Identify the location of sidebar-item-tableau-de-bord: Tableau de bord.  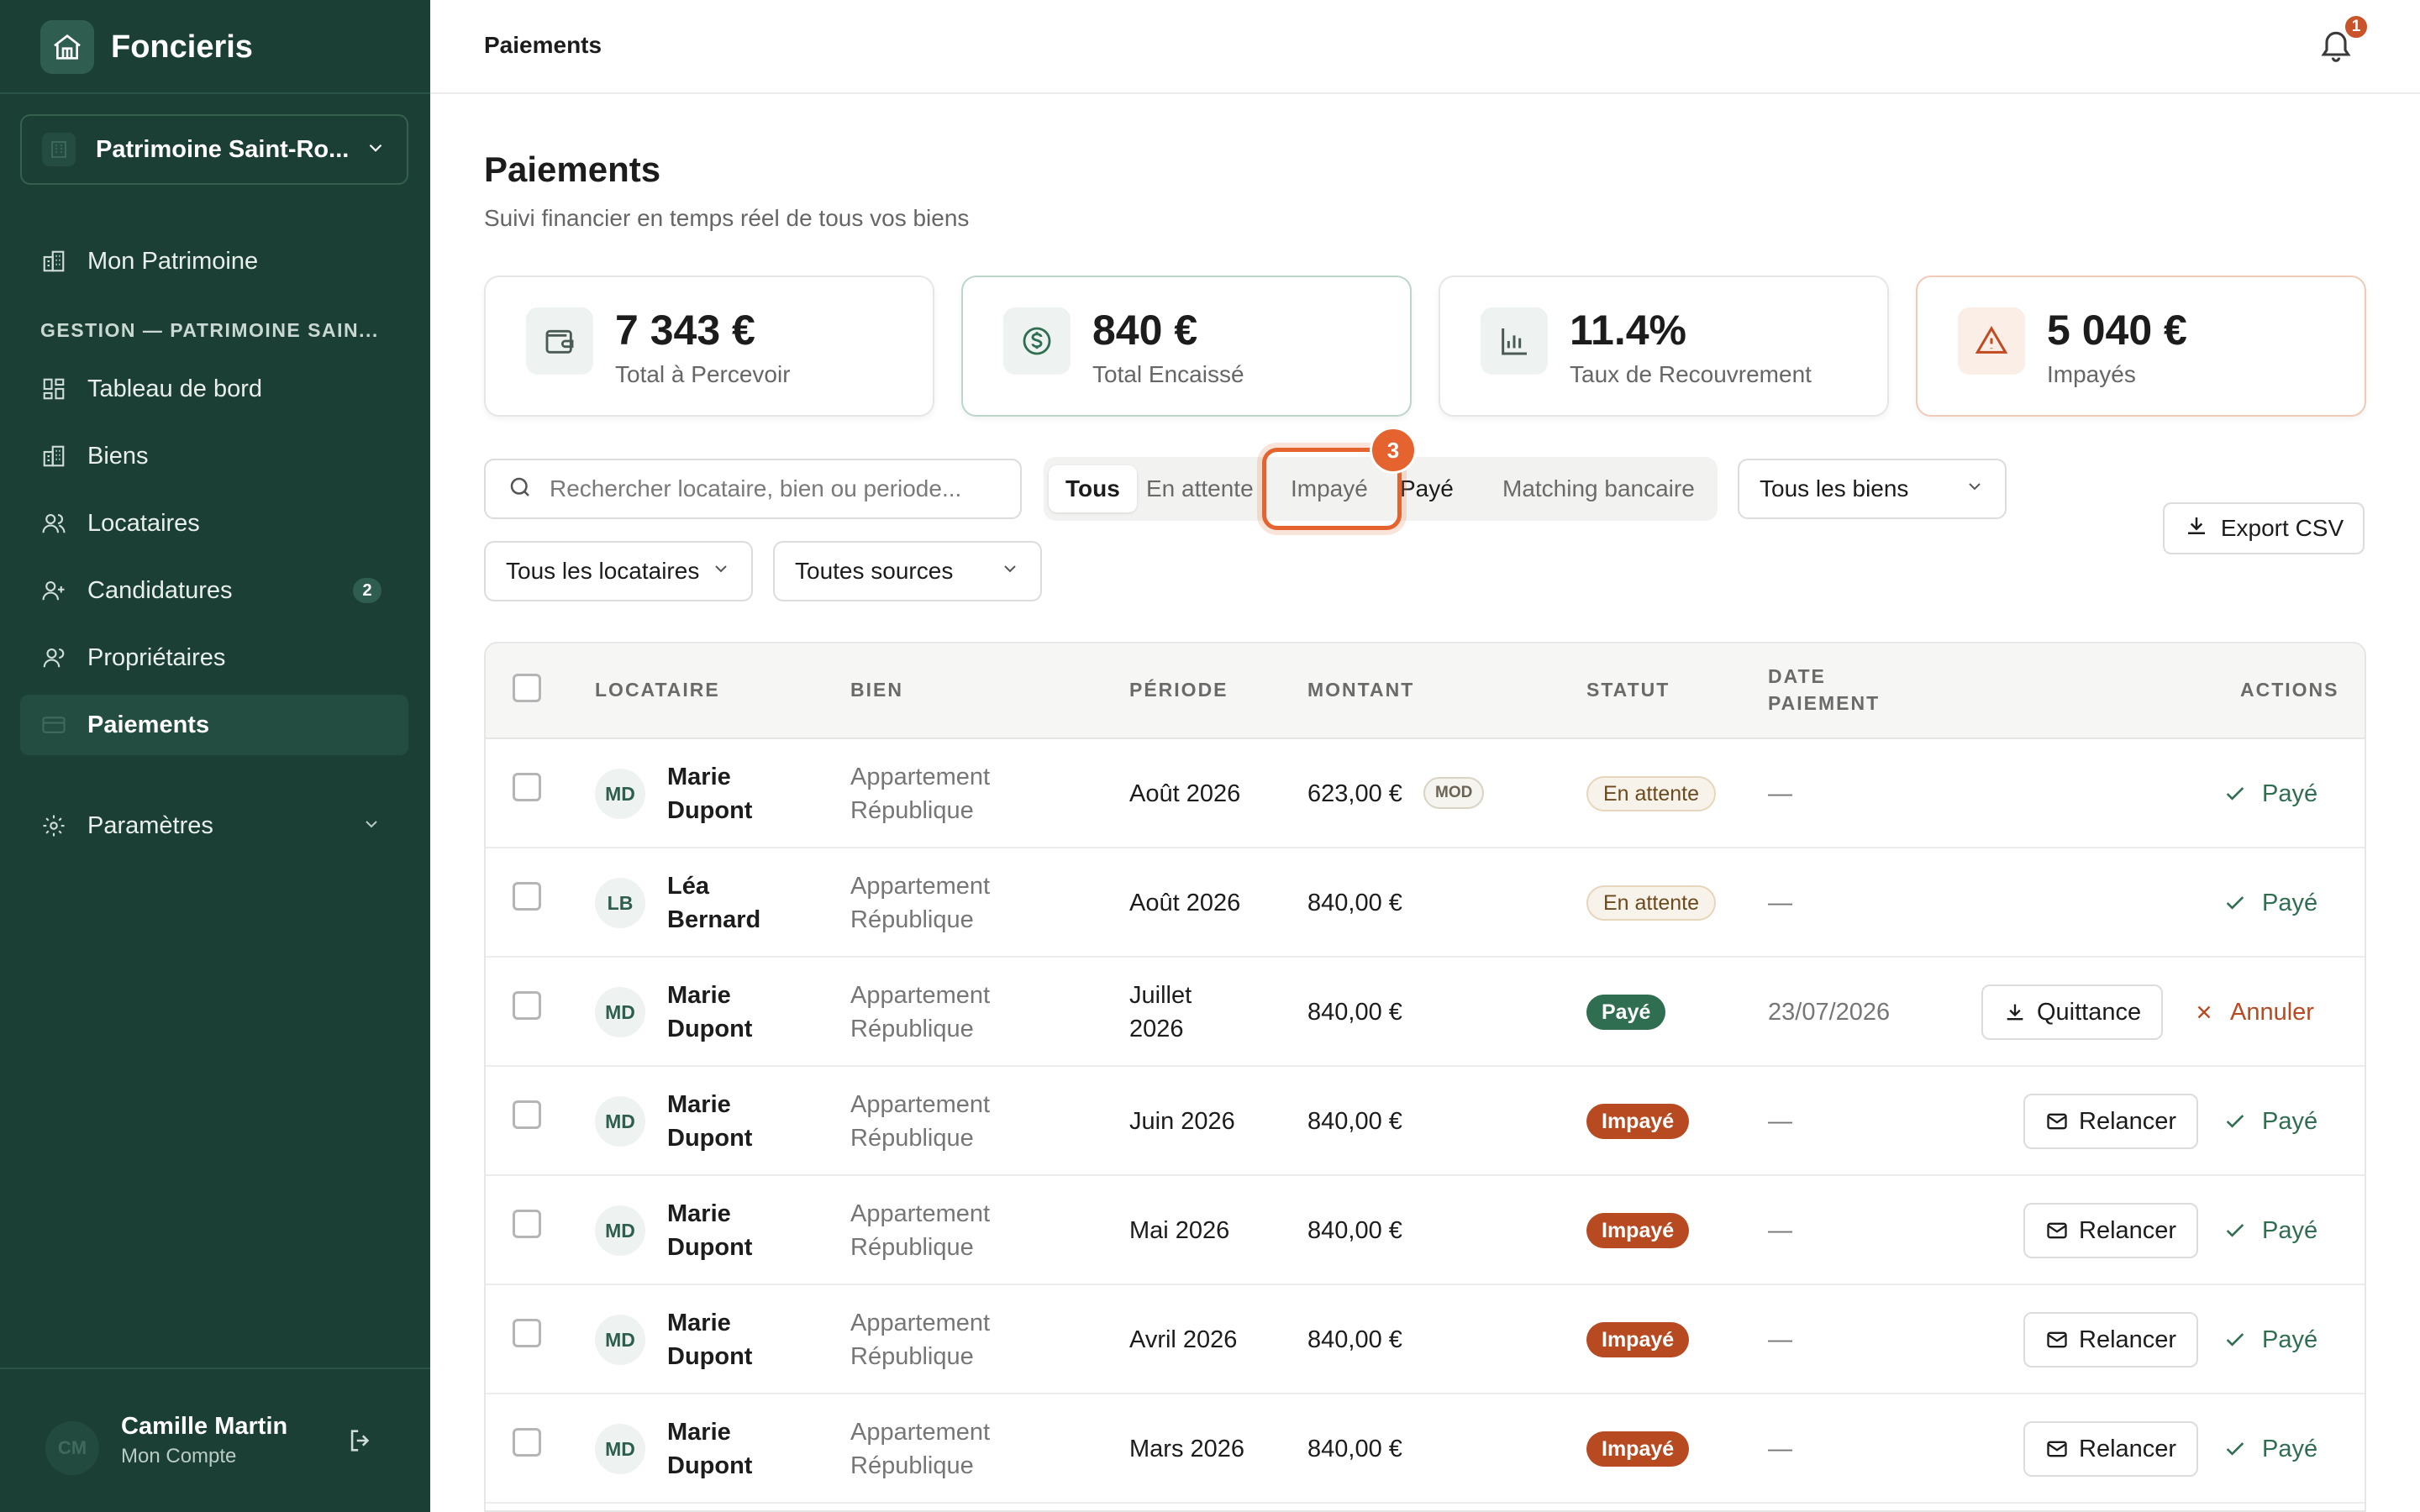
(214, 389).